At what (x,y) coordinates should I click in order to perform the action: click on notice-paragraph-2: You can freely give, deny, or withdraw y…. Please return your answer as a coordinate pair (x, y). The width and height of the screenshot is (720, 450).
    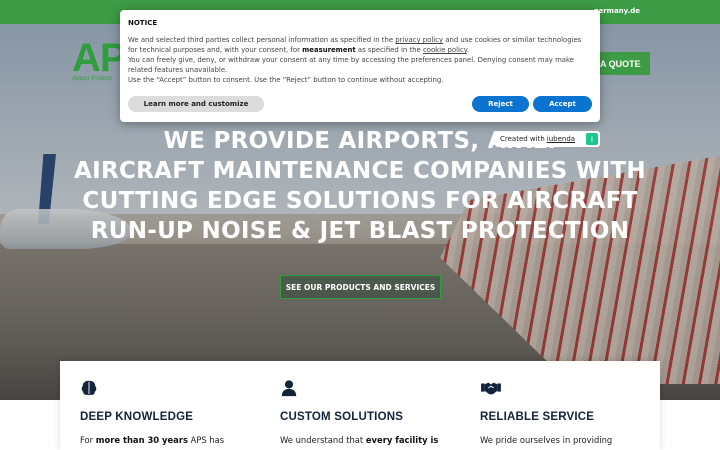
    Looking at the image, I should click on (351, 65).